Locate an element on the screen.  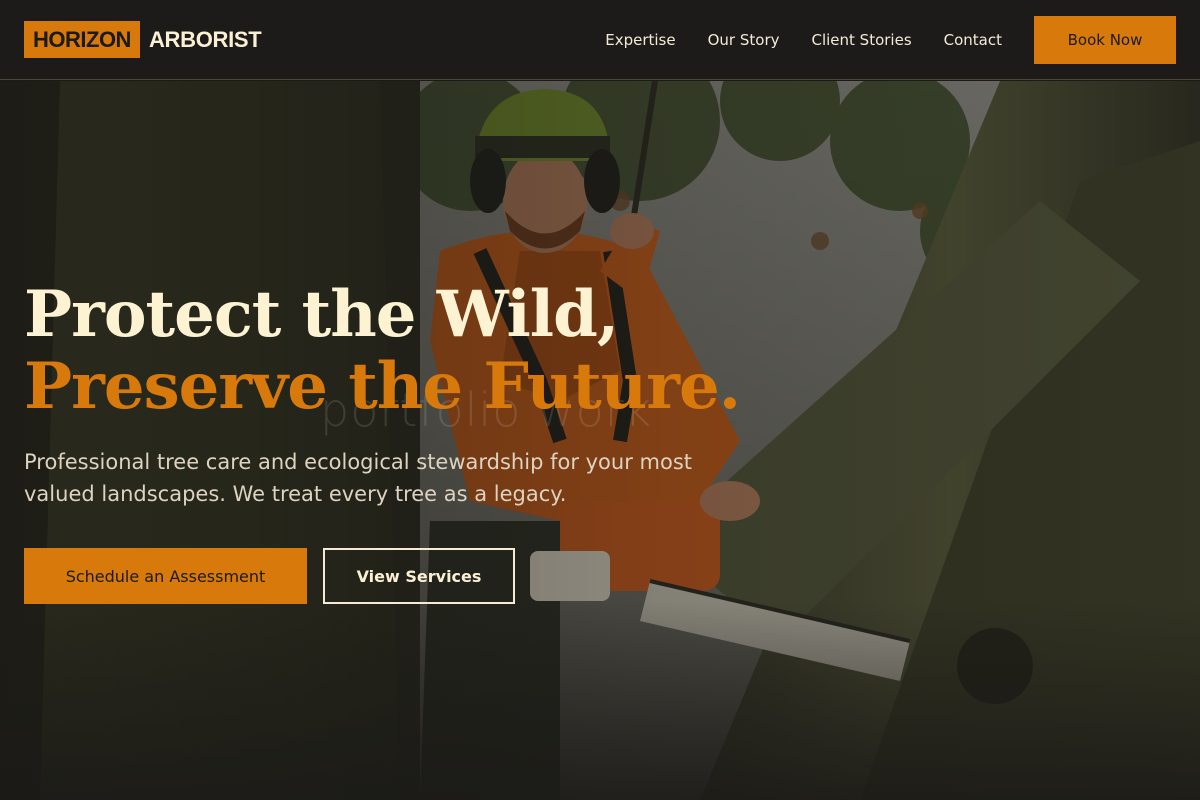
nav-link-contact: Contact is located at coordinates (973, 40).